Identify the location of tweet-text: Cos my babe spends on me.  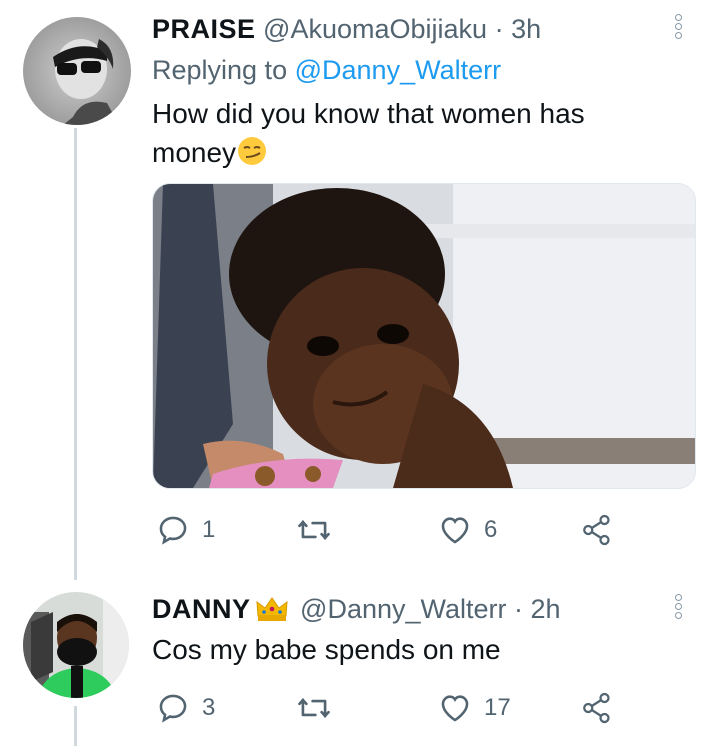
(326, 649).